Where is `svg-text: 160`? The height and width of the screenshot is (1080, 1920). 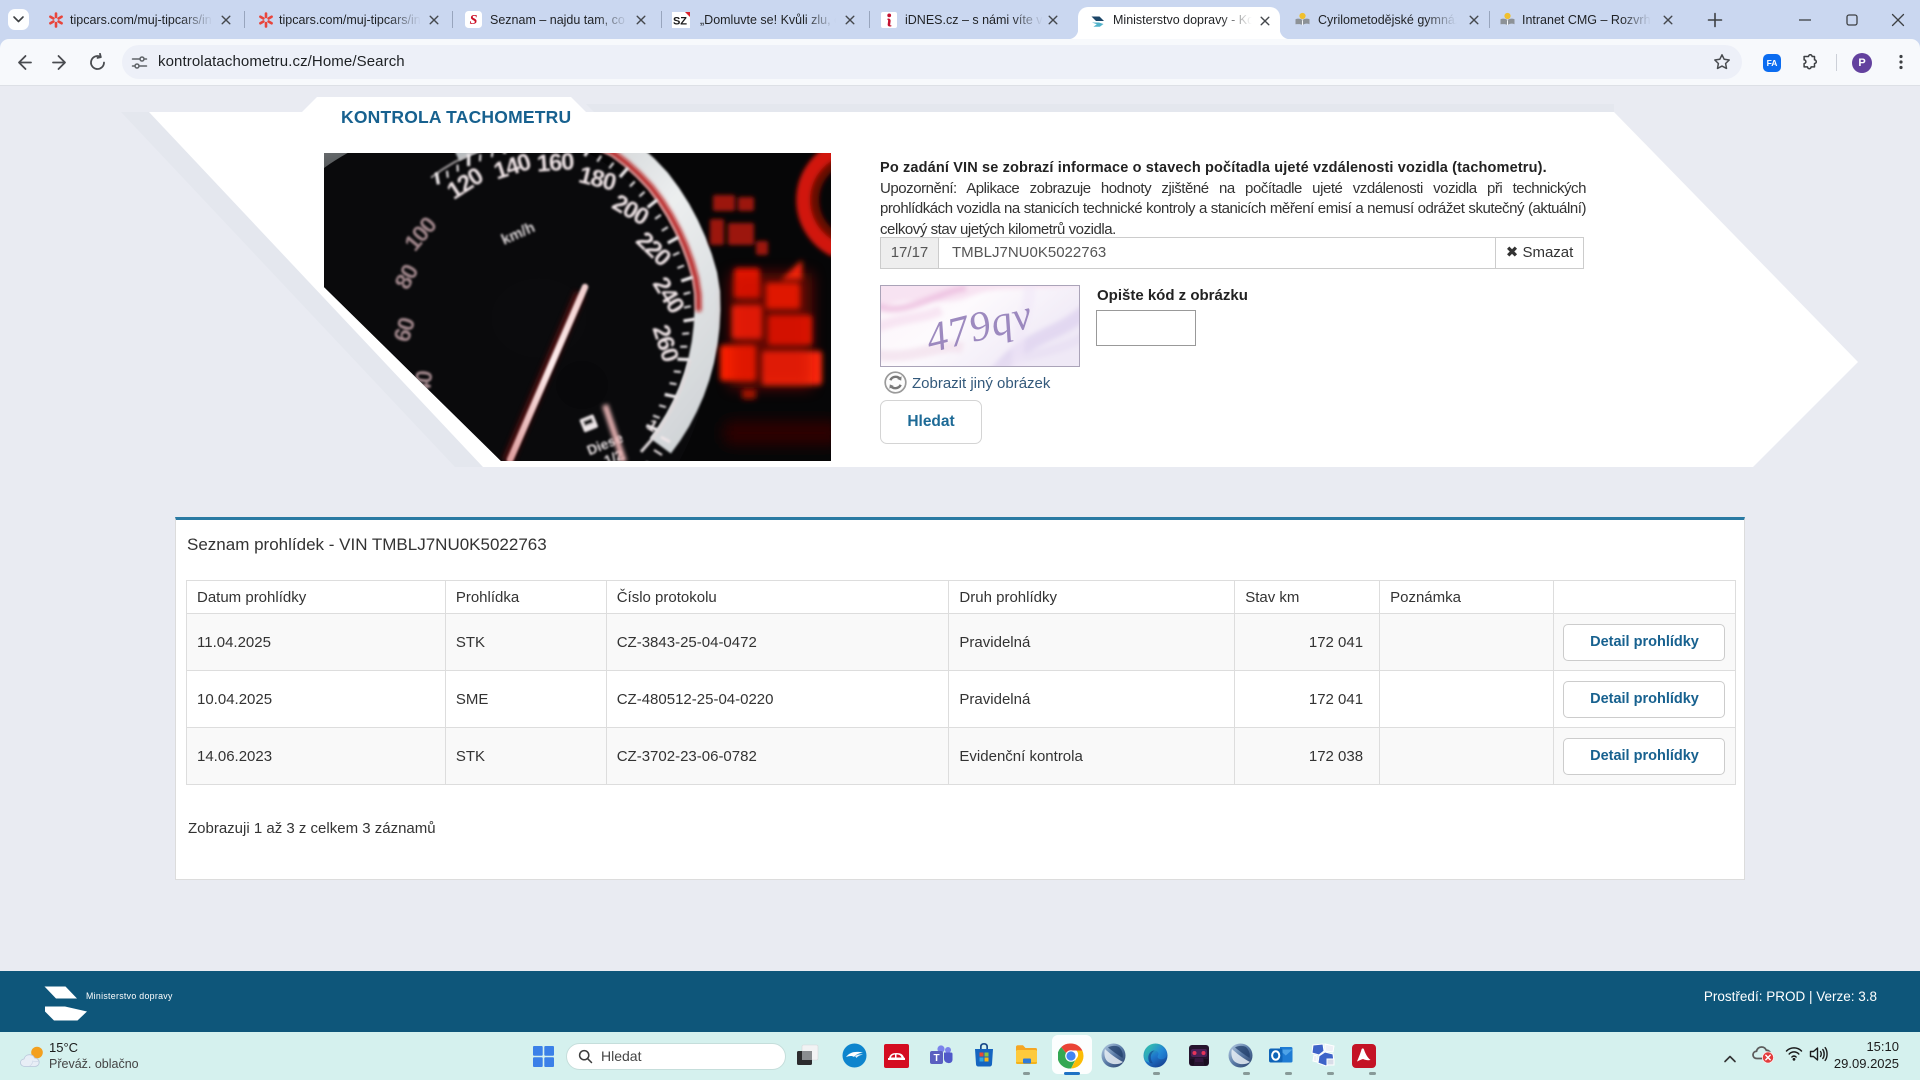
svg-text: 160 is located at coordinates (555, 165).